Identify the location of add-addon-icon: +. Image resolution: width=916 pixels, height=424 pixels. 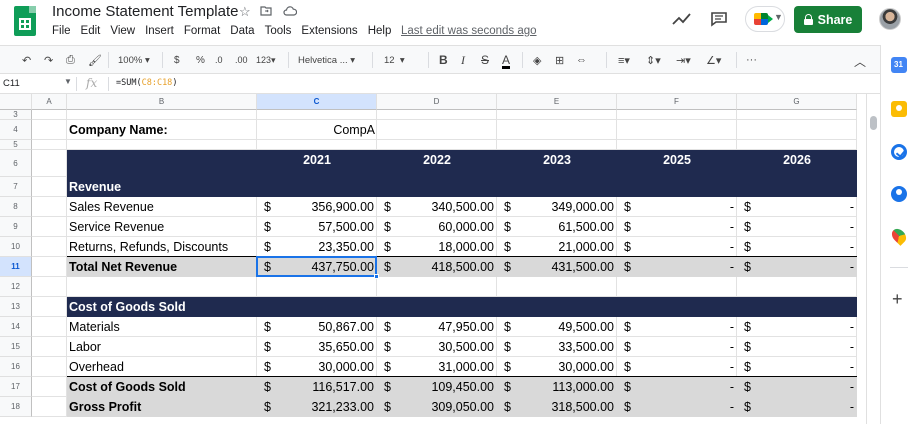
(897, 299).